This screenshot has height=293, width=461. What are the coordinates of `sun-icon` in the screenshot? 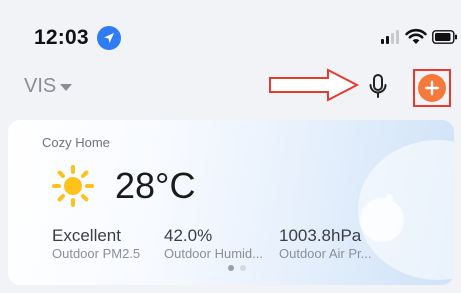 It's located at (73, 188).